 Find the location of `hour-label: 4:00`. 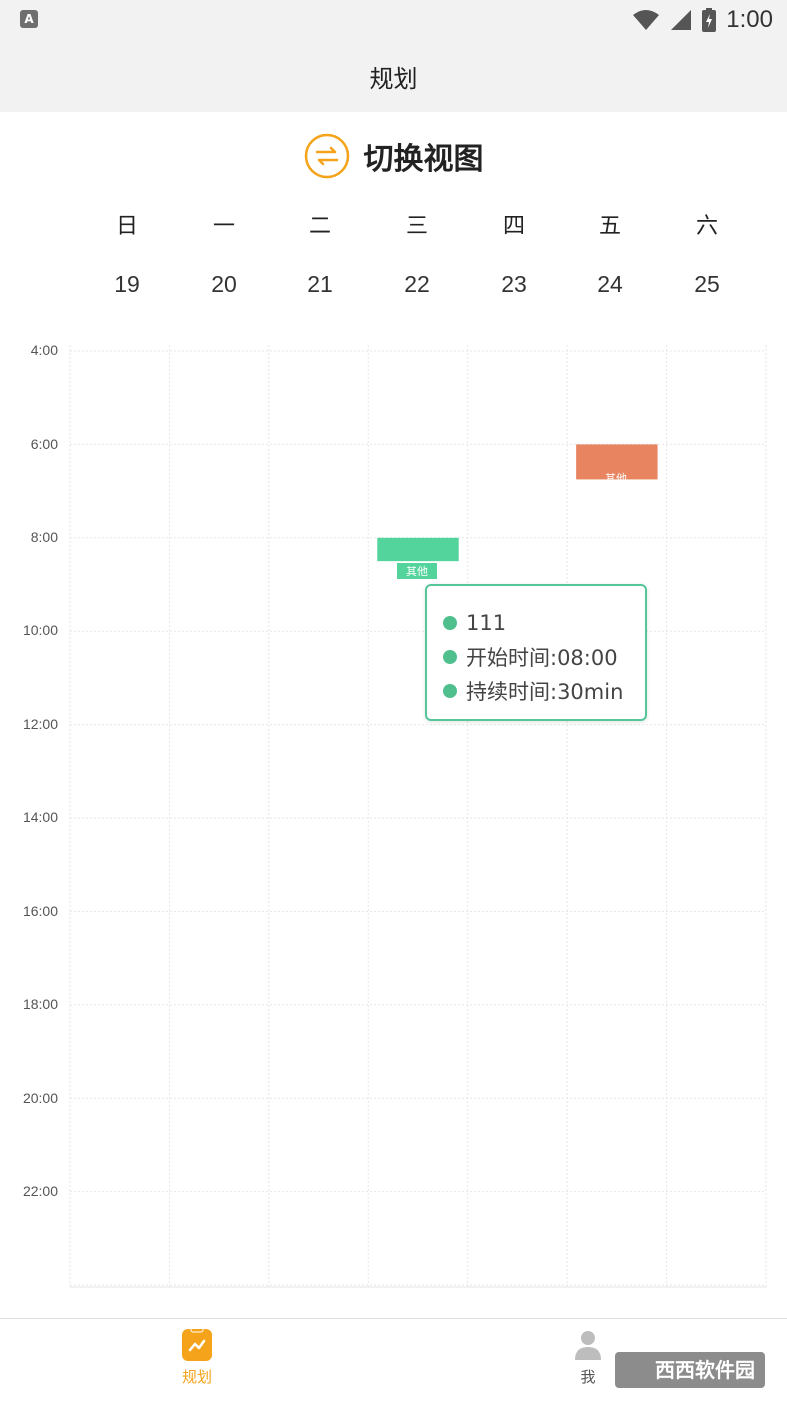

hour-label: 4:00 is located at coordinates (44, 350).